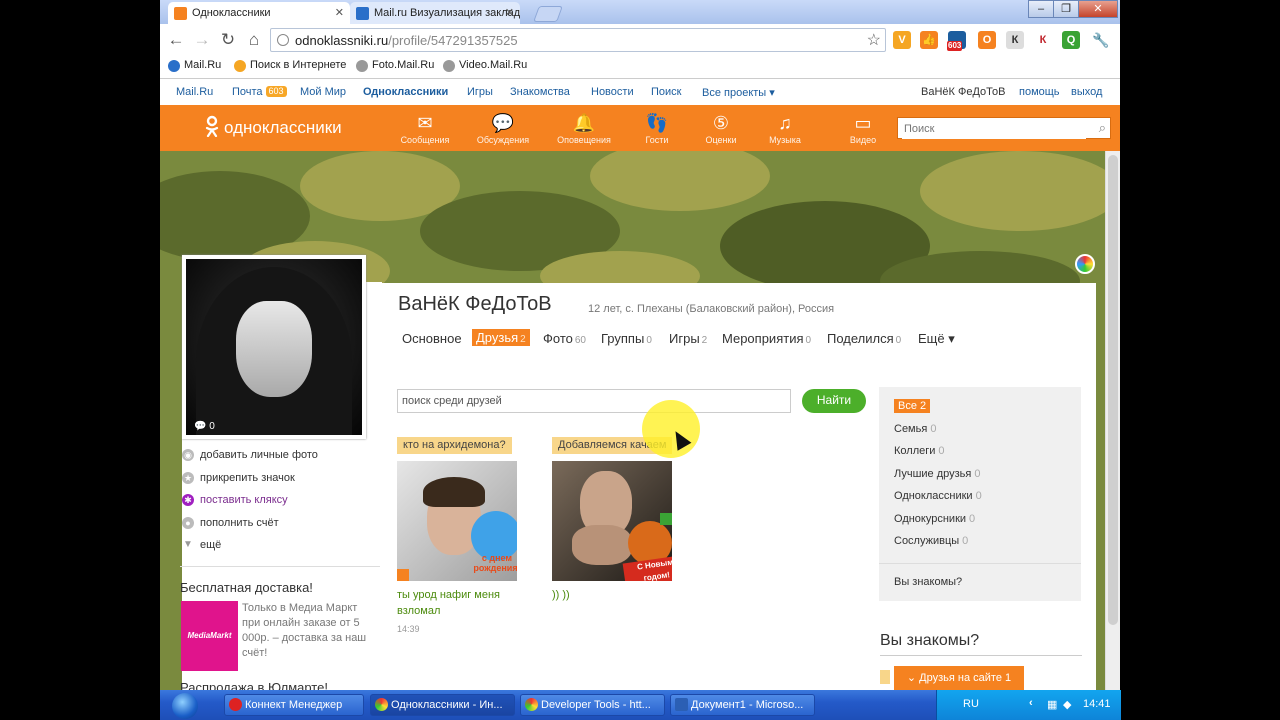  What do you see at coordinates (323, 92) in the screenshot?
I see `portal-link-mymir: Мой Мир` at bounding box center [323, 92].